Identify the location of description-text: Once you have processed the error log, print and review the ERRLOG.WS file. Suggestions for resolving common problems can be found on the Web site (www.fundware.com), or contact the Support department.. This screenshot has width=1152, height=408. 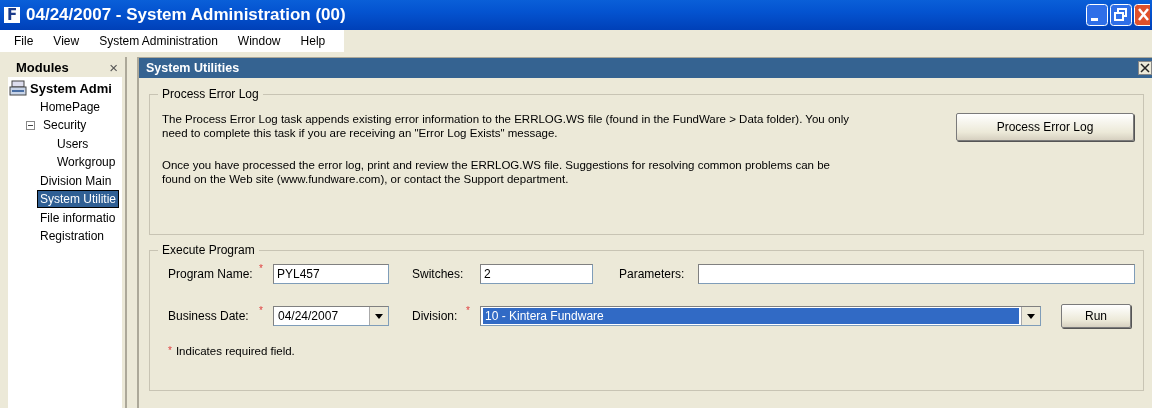
(496, 172).